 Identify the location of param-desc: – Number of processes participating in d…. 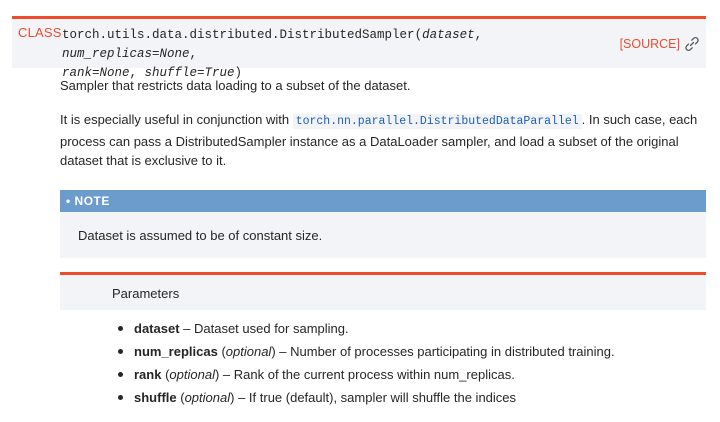
(445, 351).